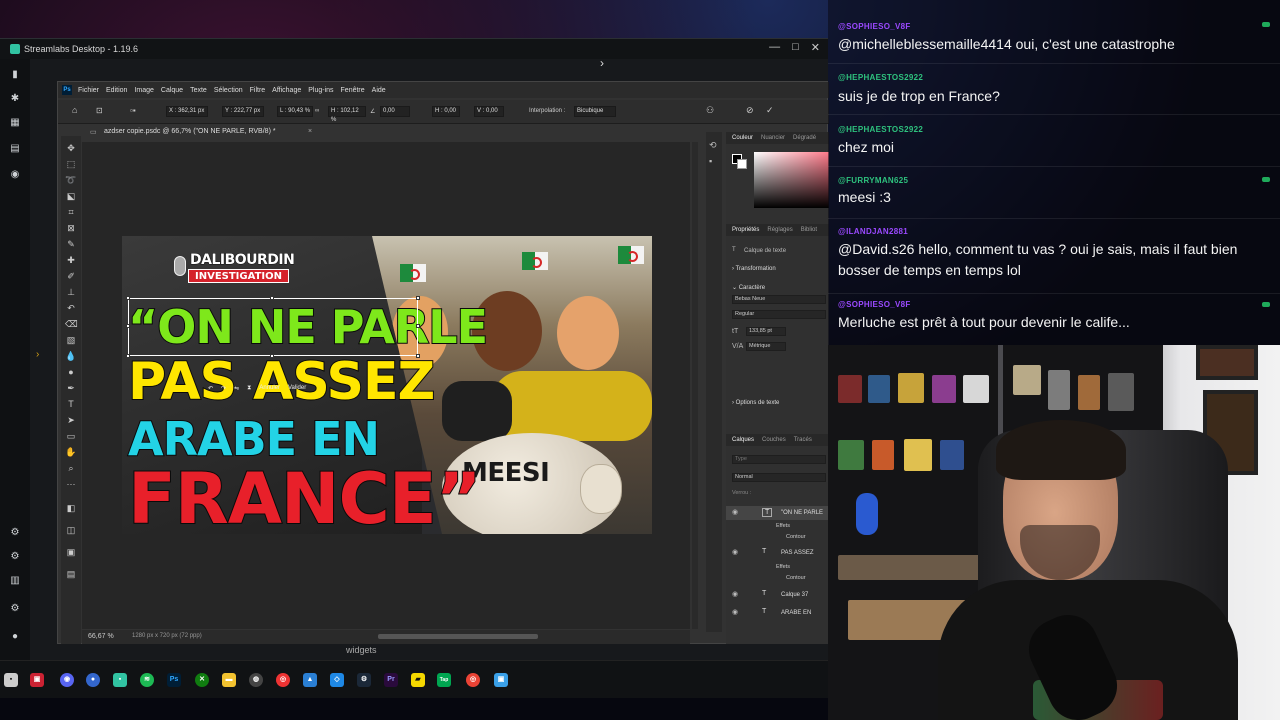  I want to click on flip-icon: ⇋, so click(236, 388).